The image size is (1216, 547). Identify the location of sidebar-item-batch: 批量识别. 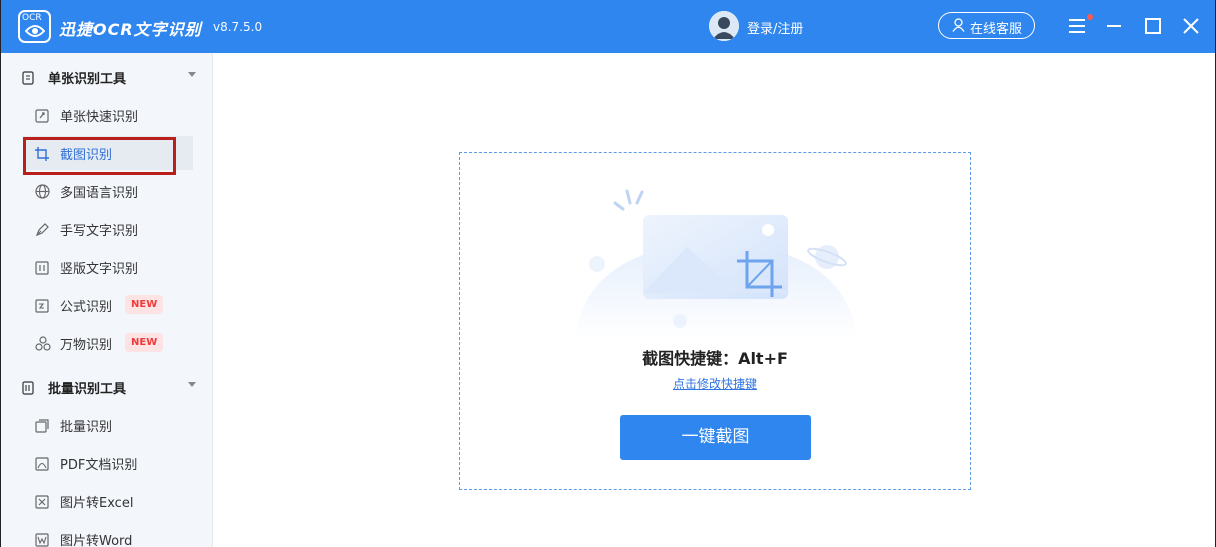
(107, 425).